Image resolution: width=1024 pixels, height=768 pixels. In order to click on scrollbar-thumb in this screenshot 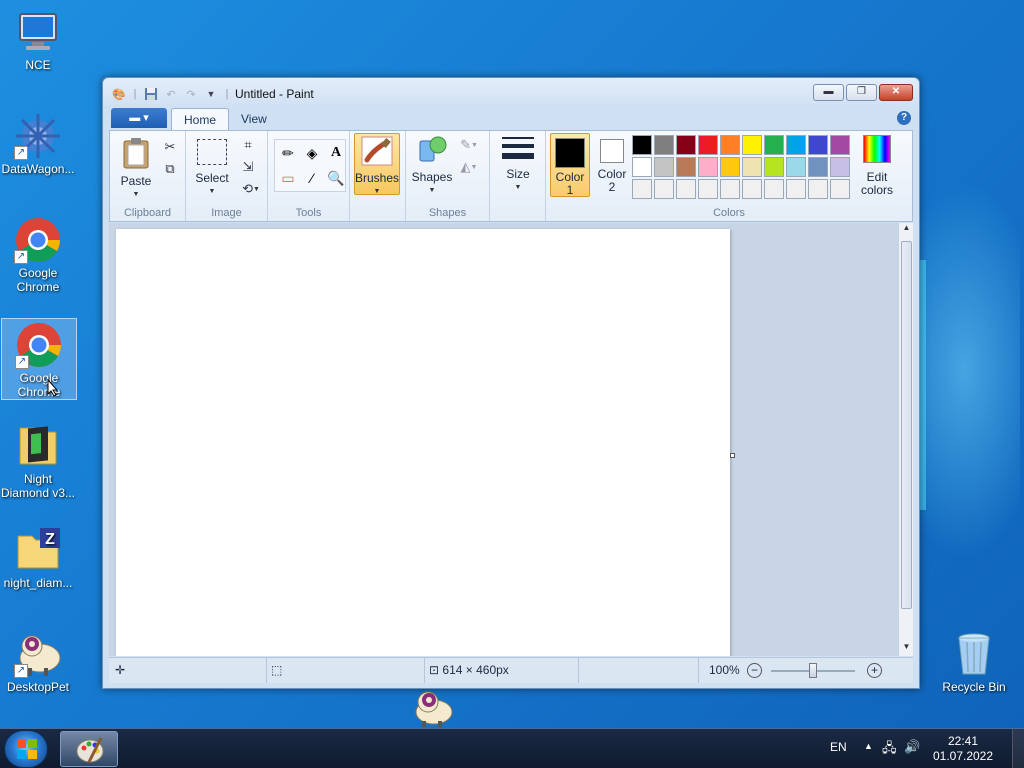, I will do `click(906, 425)`.